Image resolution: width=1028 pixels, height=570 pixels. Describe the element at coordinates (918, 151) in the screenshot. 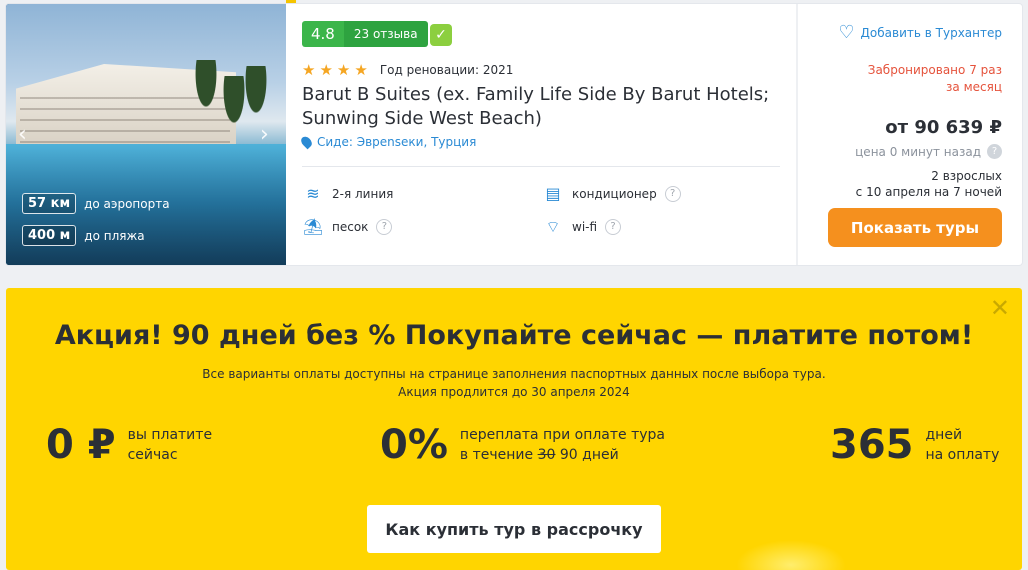

I see `price-age-text: цена 0 минут назад` at that location.